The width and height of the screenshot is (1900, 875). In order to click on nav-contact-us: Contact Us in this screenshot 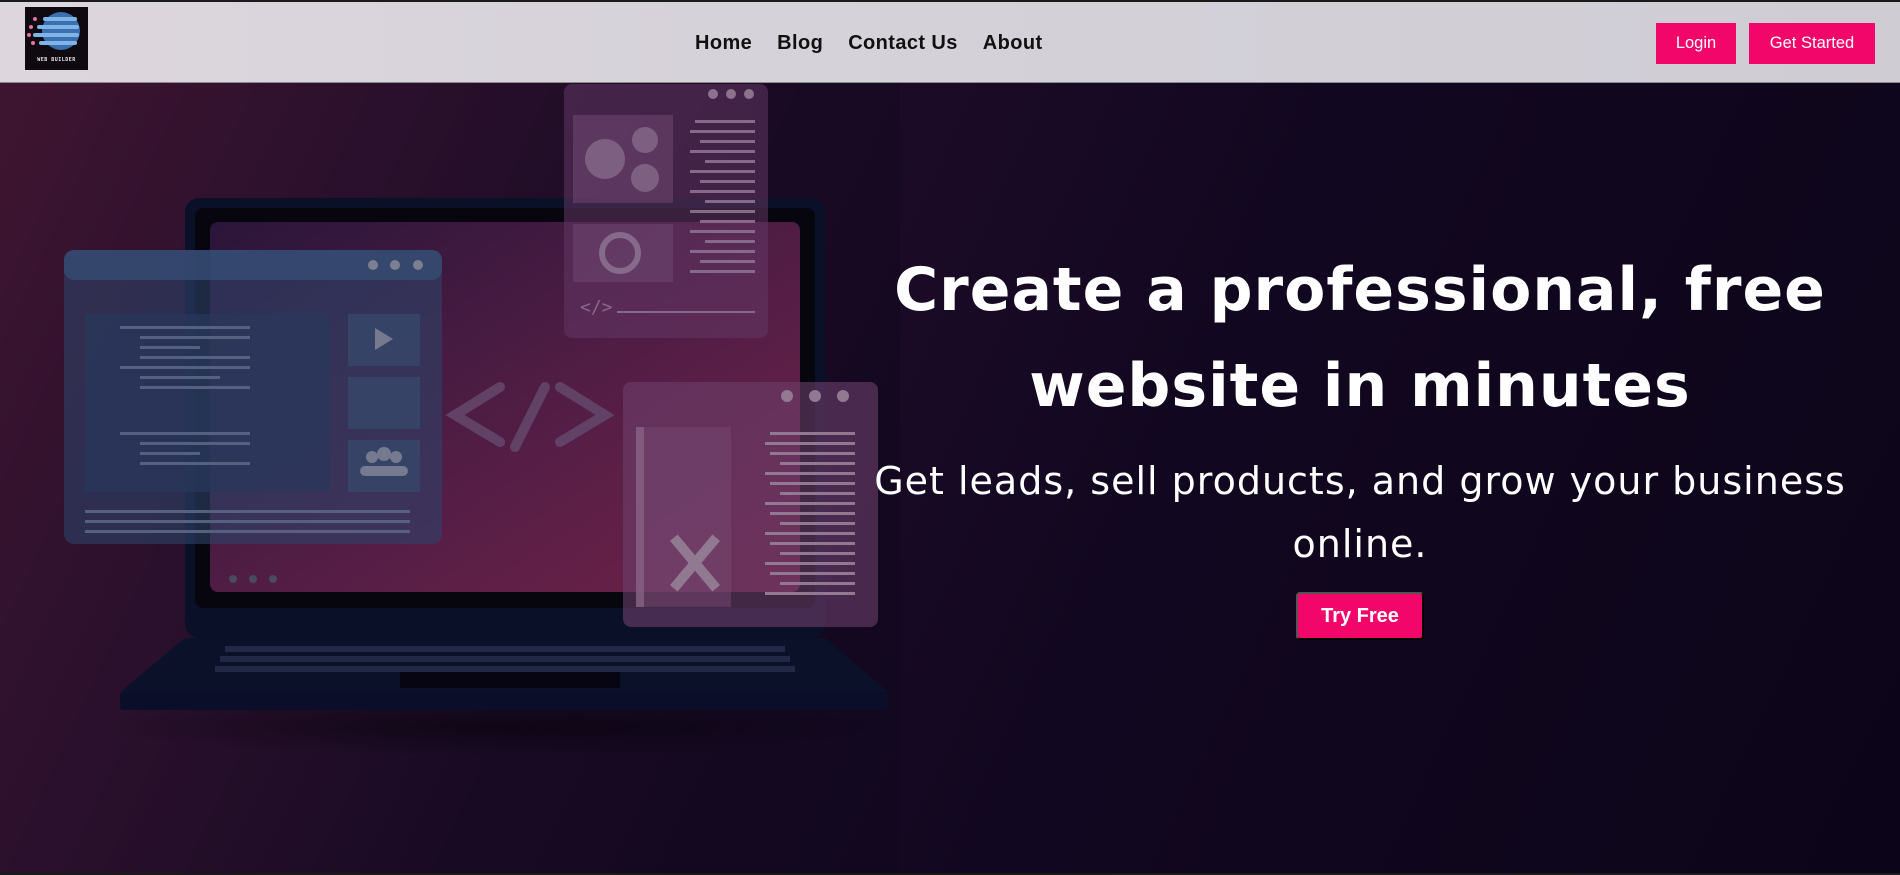, I will do `click(903, 43)`.